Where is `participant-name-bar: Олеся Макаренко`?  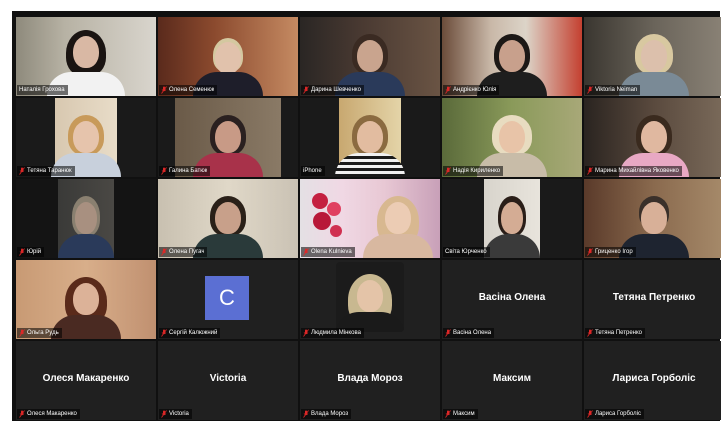 participant-name-bar: Олеся Макаренко is located at coordinates (48, 414).